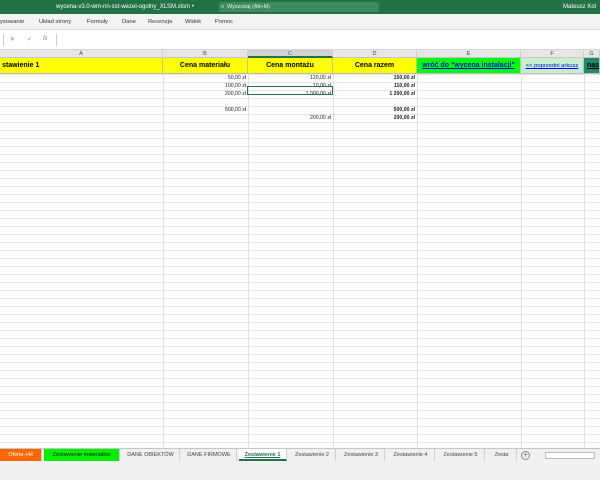  I want to click on header-cell-b: Cena materiału, so click(205, 66).